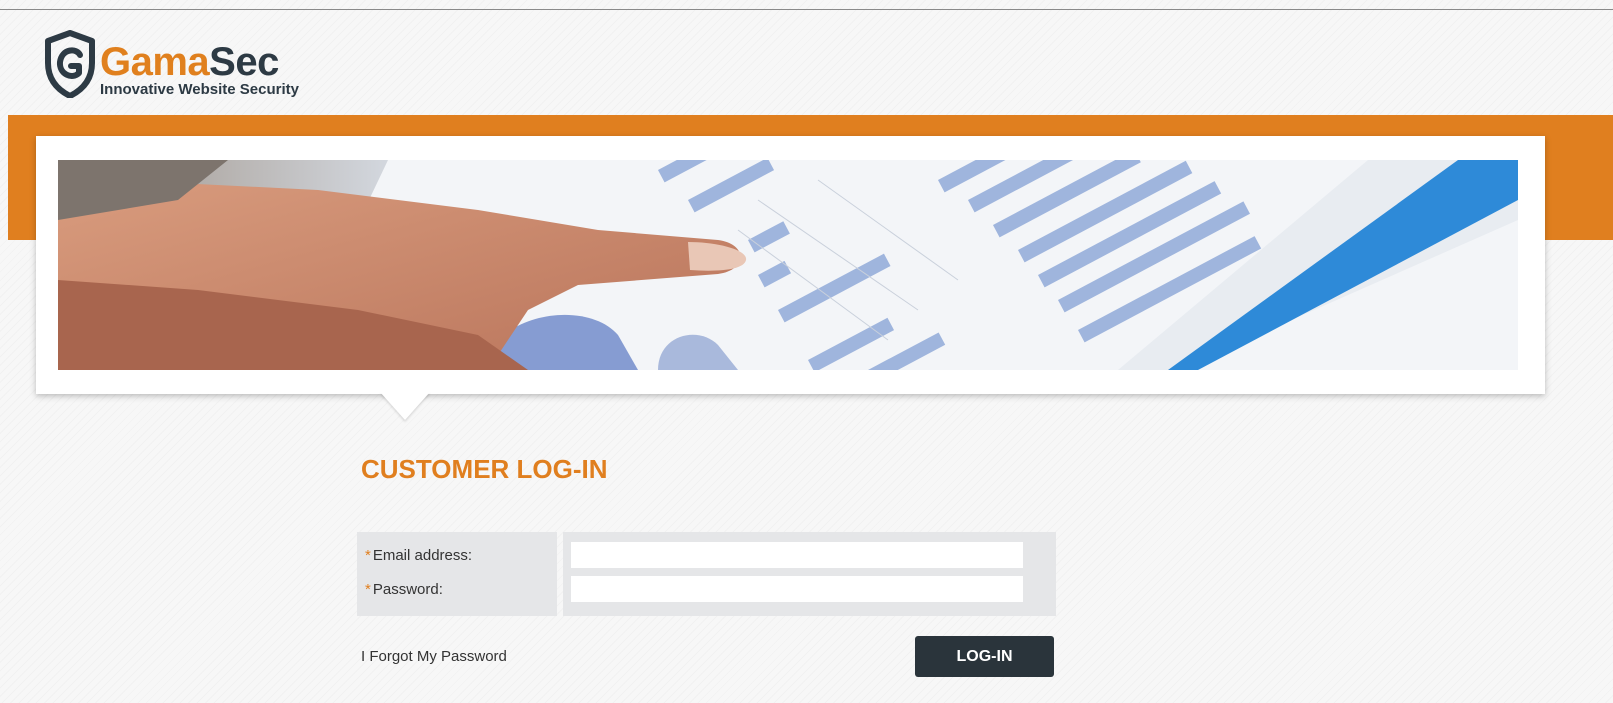 The image size is (1613, 703). I want to click on password-label-text: Password:, so click(407, 589).